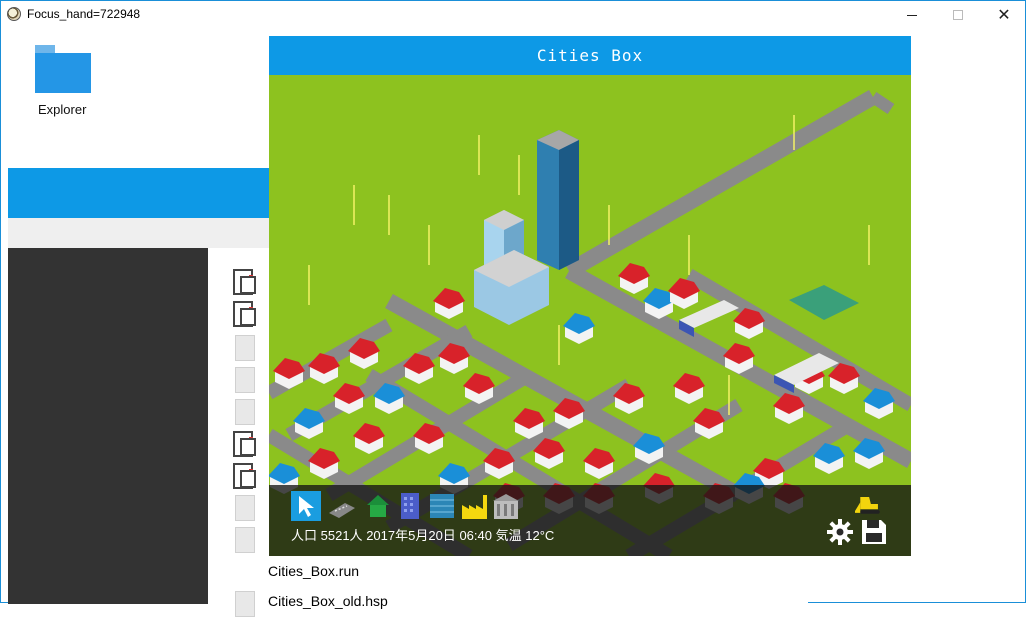 This screenshot has height=617, width=1026. Describe the element at coordinates (341, 535) in the screenshot. I see `population-value: 5521人` at that location.